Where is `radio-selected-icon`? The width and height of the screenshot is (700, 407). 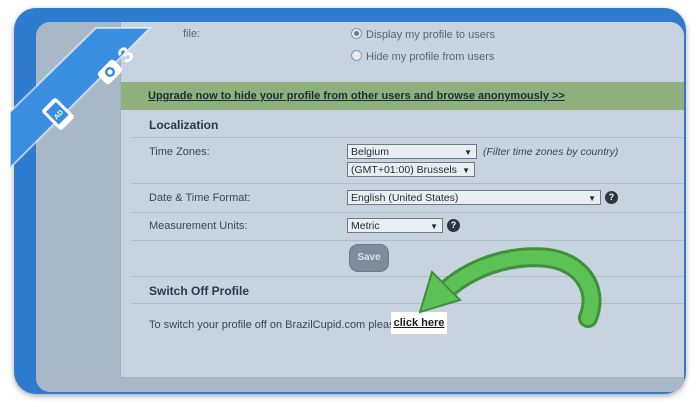 radio-selected-icon is located at coordinates (356, 33).